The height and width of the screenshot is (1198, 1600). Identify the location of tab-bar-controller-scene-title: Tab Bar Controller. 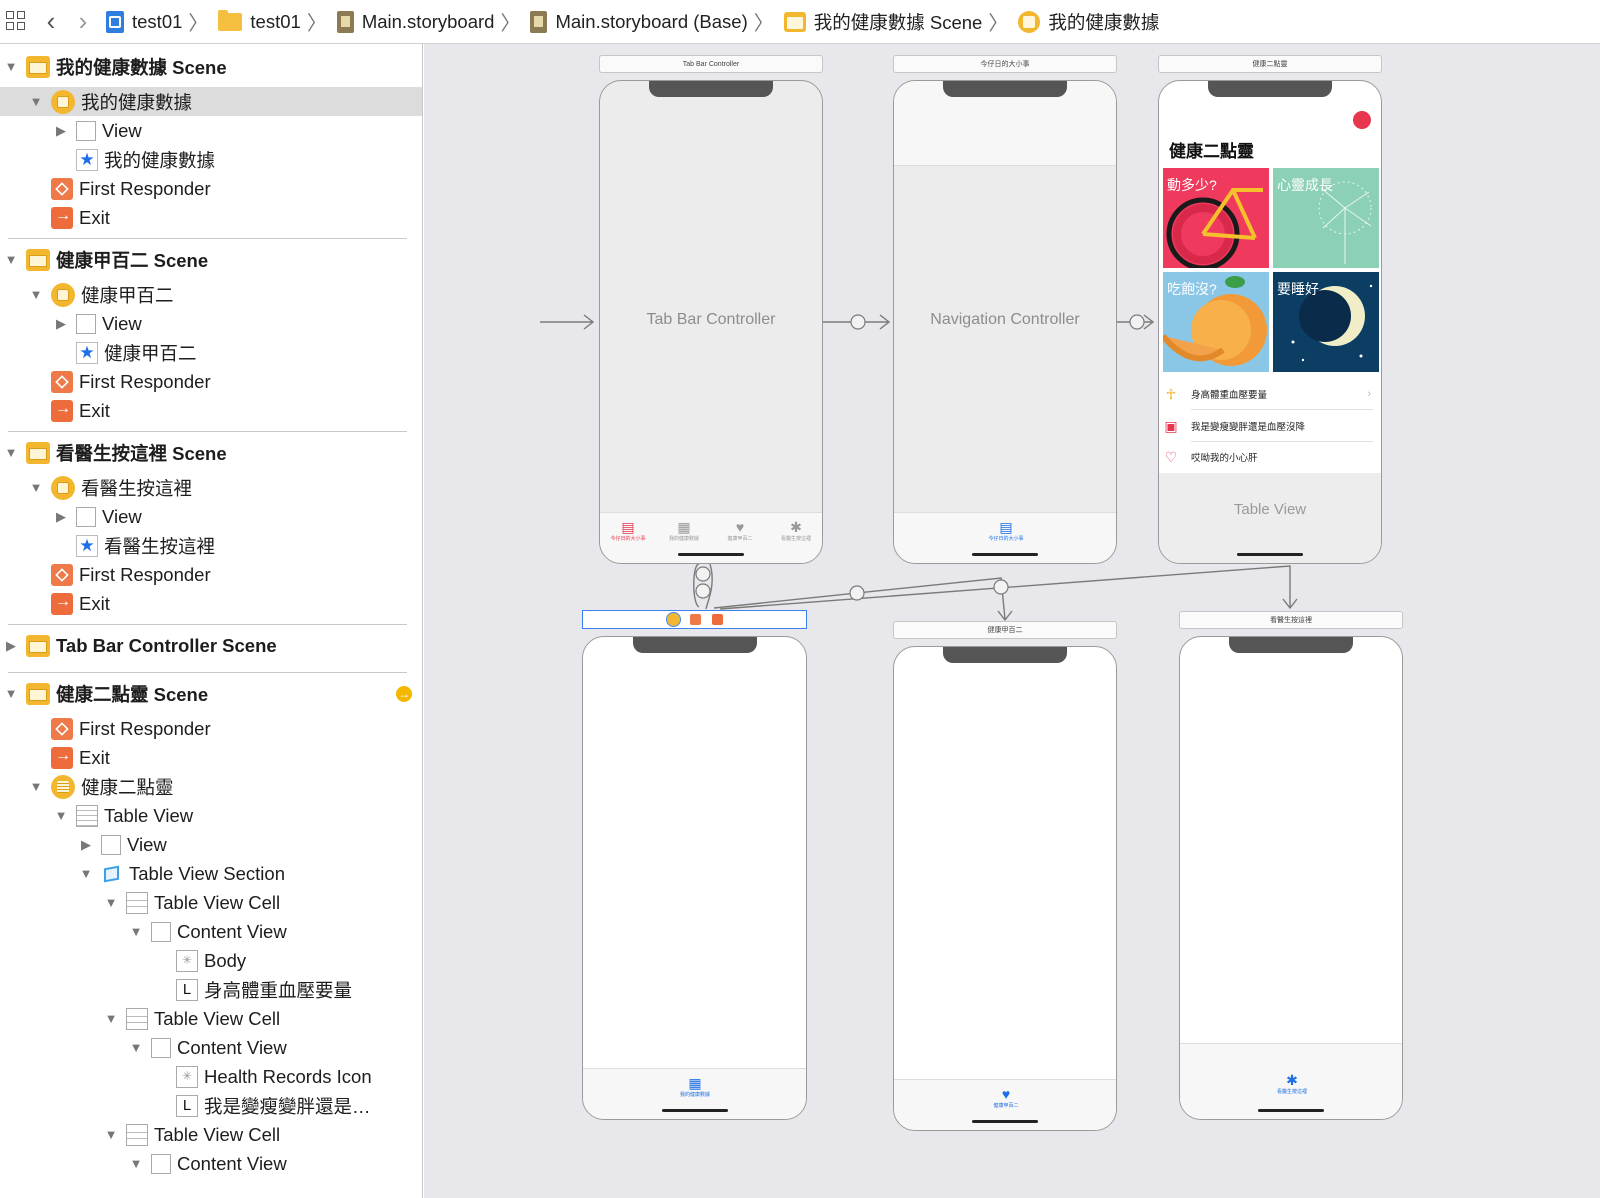
(711, 64).